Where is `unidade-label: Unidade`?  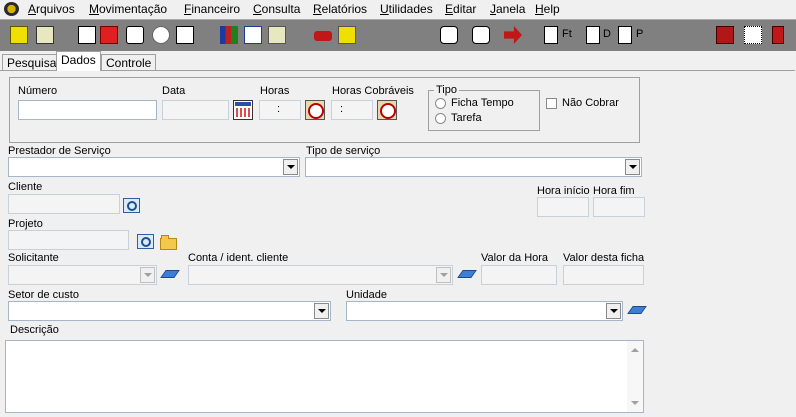
unidade-label: Unidade is located at coordinates (366, 295).